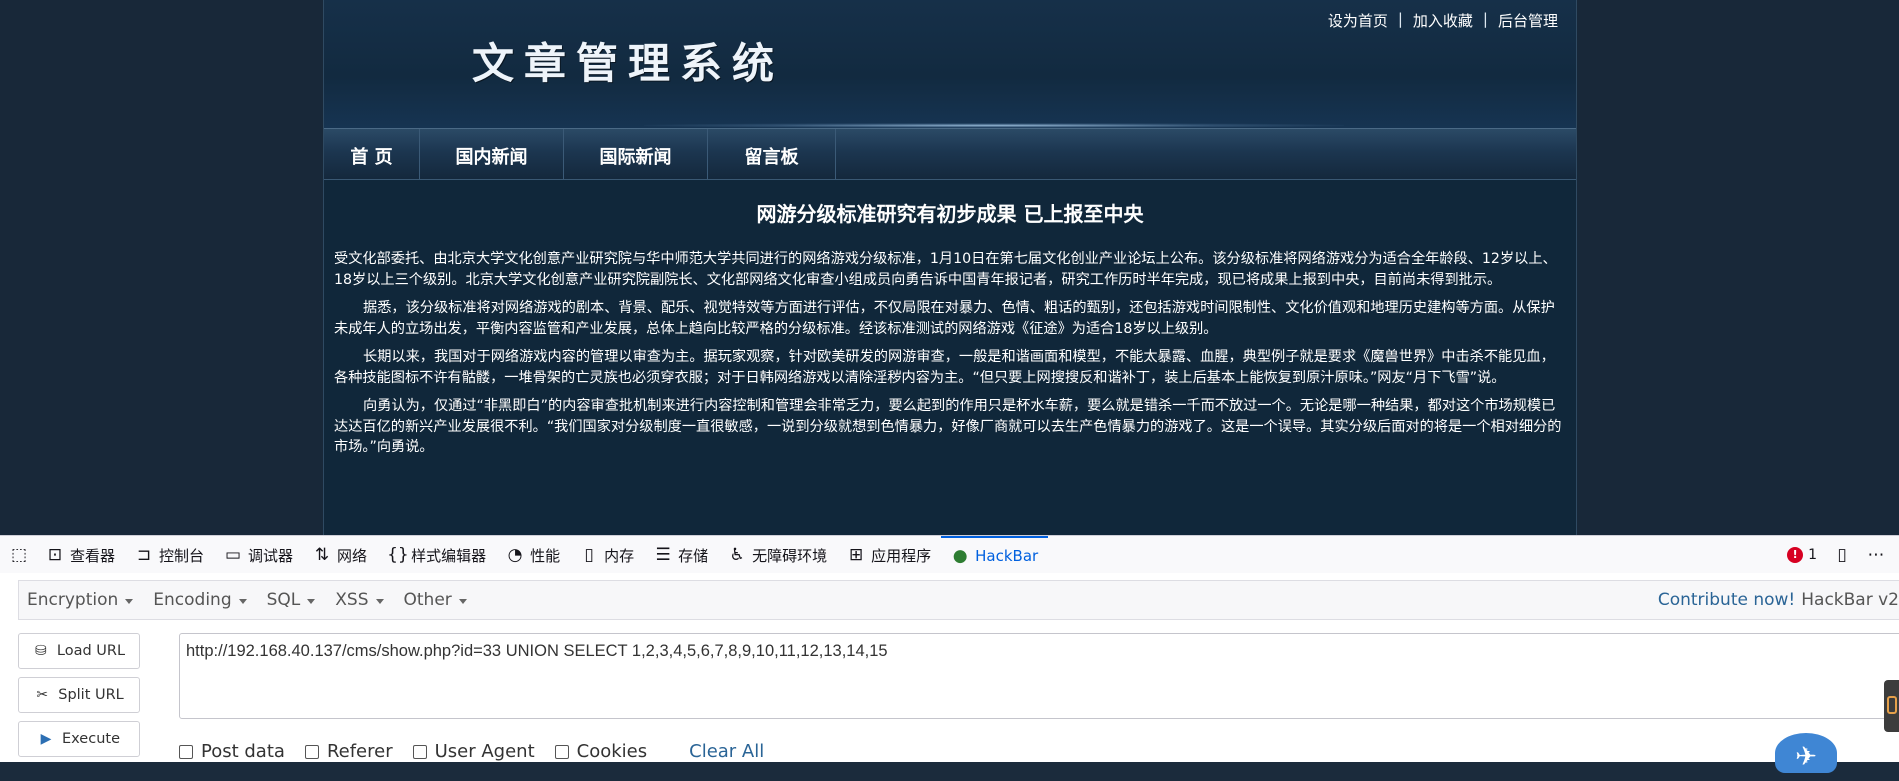  I want to click on option-cookies: Cookies, so click(601, 751).